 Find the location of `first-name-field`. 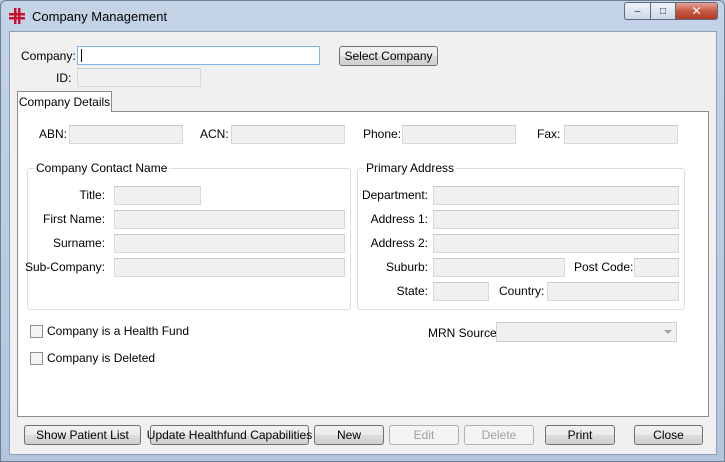

first-name-field is located at coordinates (229, 219).